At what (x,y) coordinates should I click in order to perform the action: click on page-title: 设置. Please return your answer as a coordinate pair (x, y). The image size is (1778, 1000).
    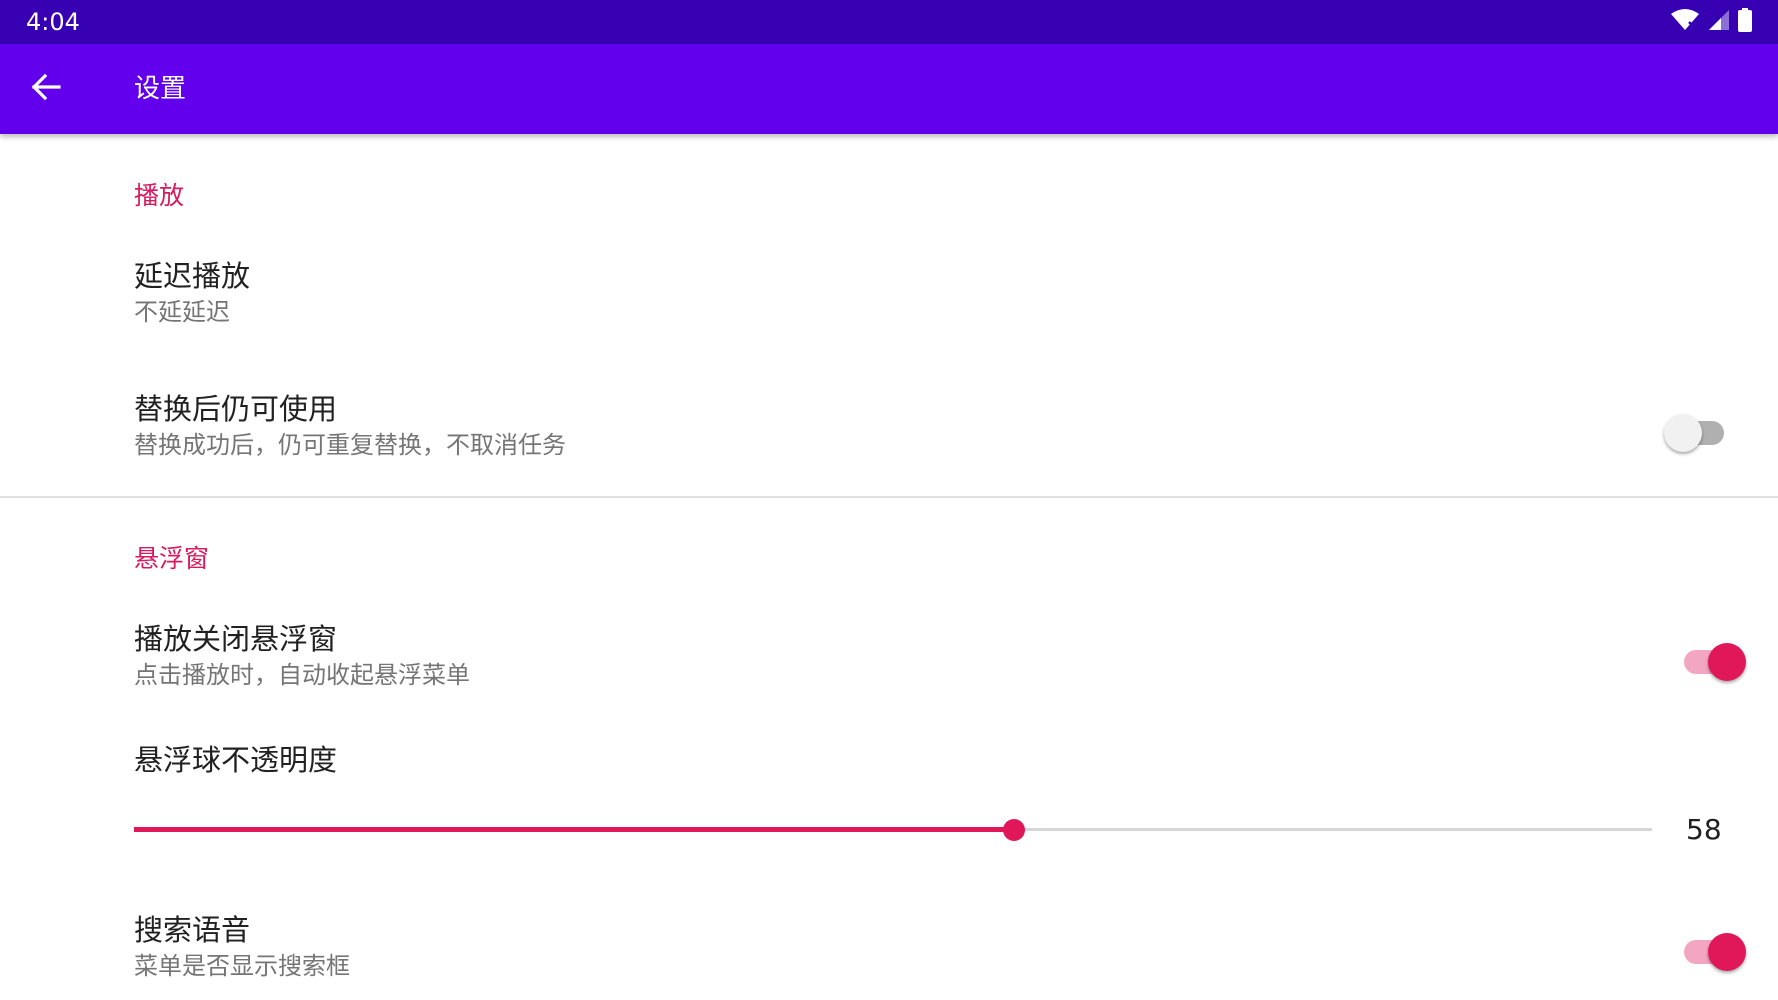
    Looking at the image, I should click on (160, 89).